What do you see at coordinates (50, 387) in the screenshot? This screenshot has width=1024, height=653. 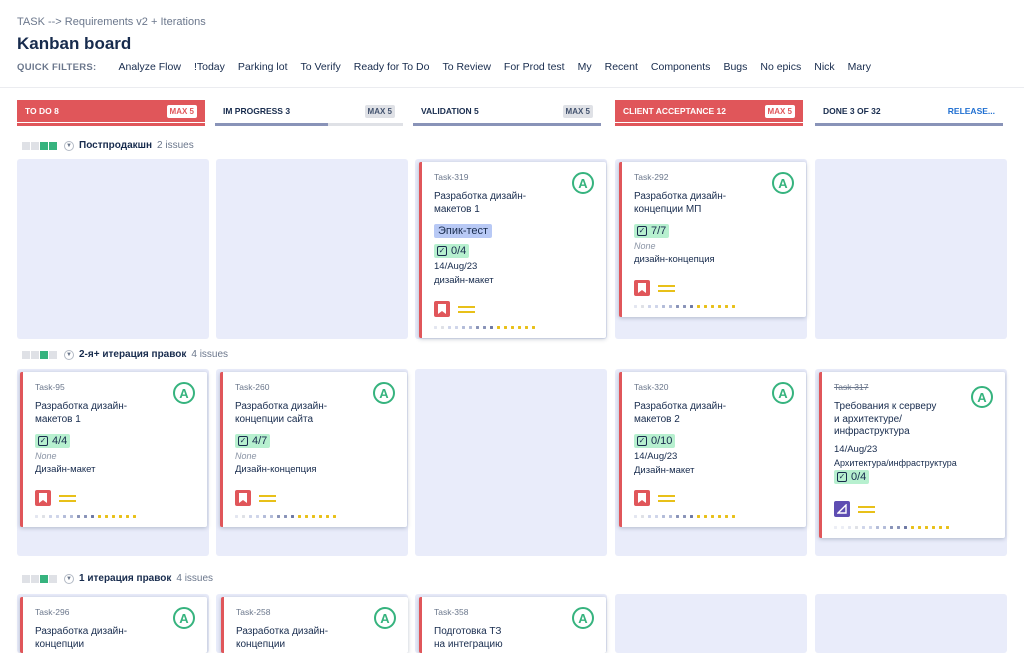 I see `issue-key: Task-95` at bounding box center [50, 387].